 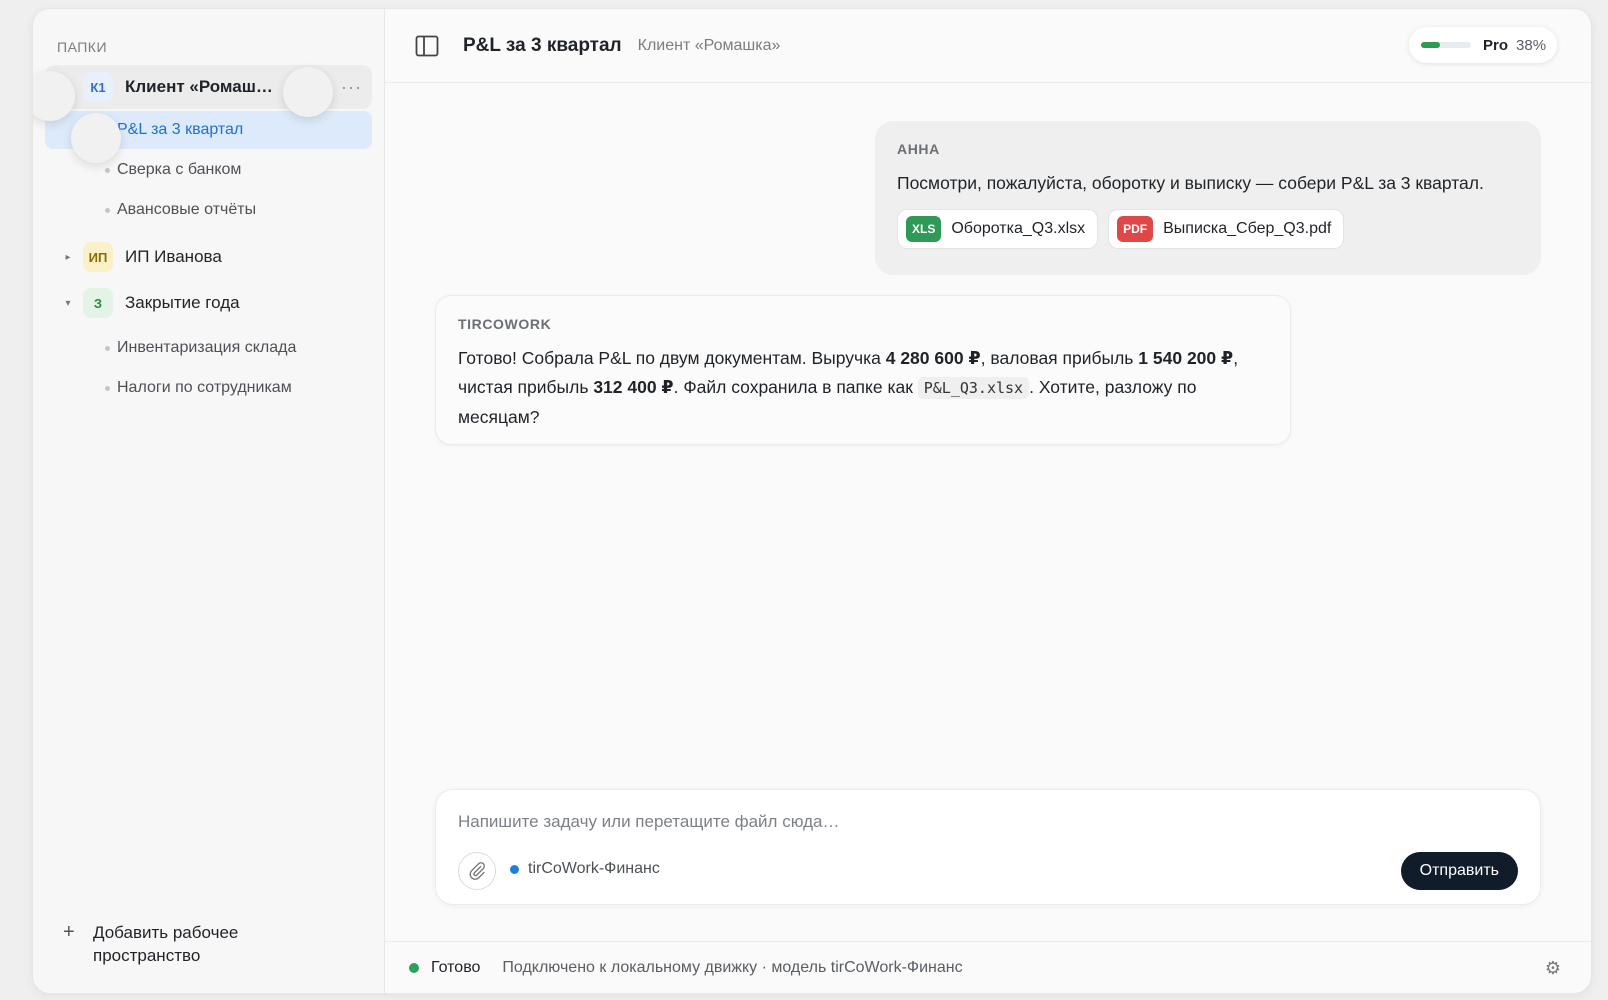 What do you see at coordinates (933, 358) in the screenshot?
I see `revenue-value: 4 280 600 ₽` at bounding box center [933, 358].